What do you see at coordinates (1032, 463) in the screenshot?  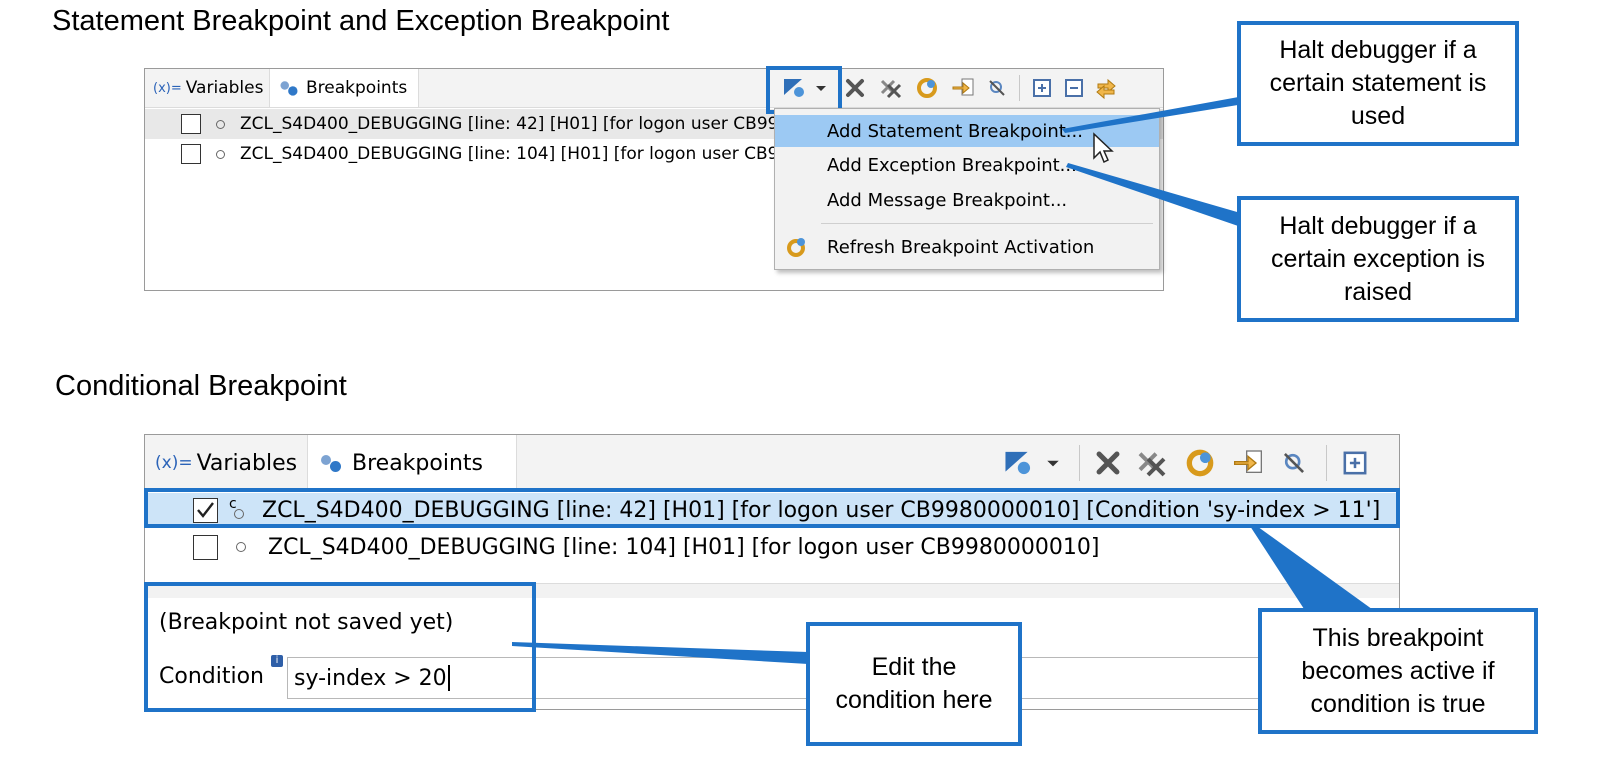 I see `add-breakpoint-dropdown` at bounding box center [1032, 463].